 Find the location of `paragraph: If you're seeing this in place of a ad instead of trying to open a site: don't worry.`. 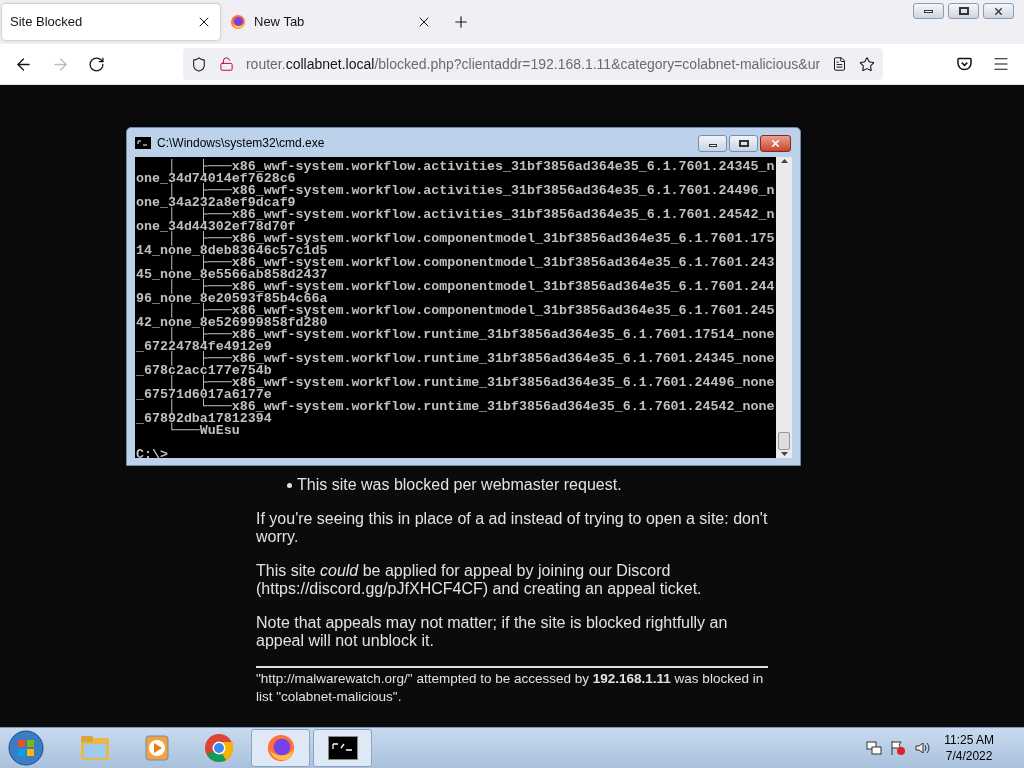

paragraph: If you're seeing this in place of a ad instead of trying to open a site: don't worry. is located at coordinates (512, 528).